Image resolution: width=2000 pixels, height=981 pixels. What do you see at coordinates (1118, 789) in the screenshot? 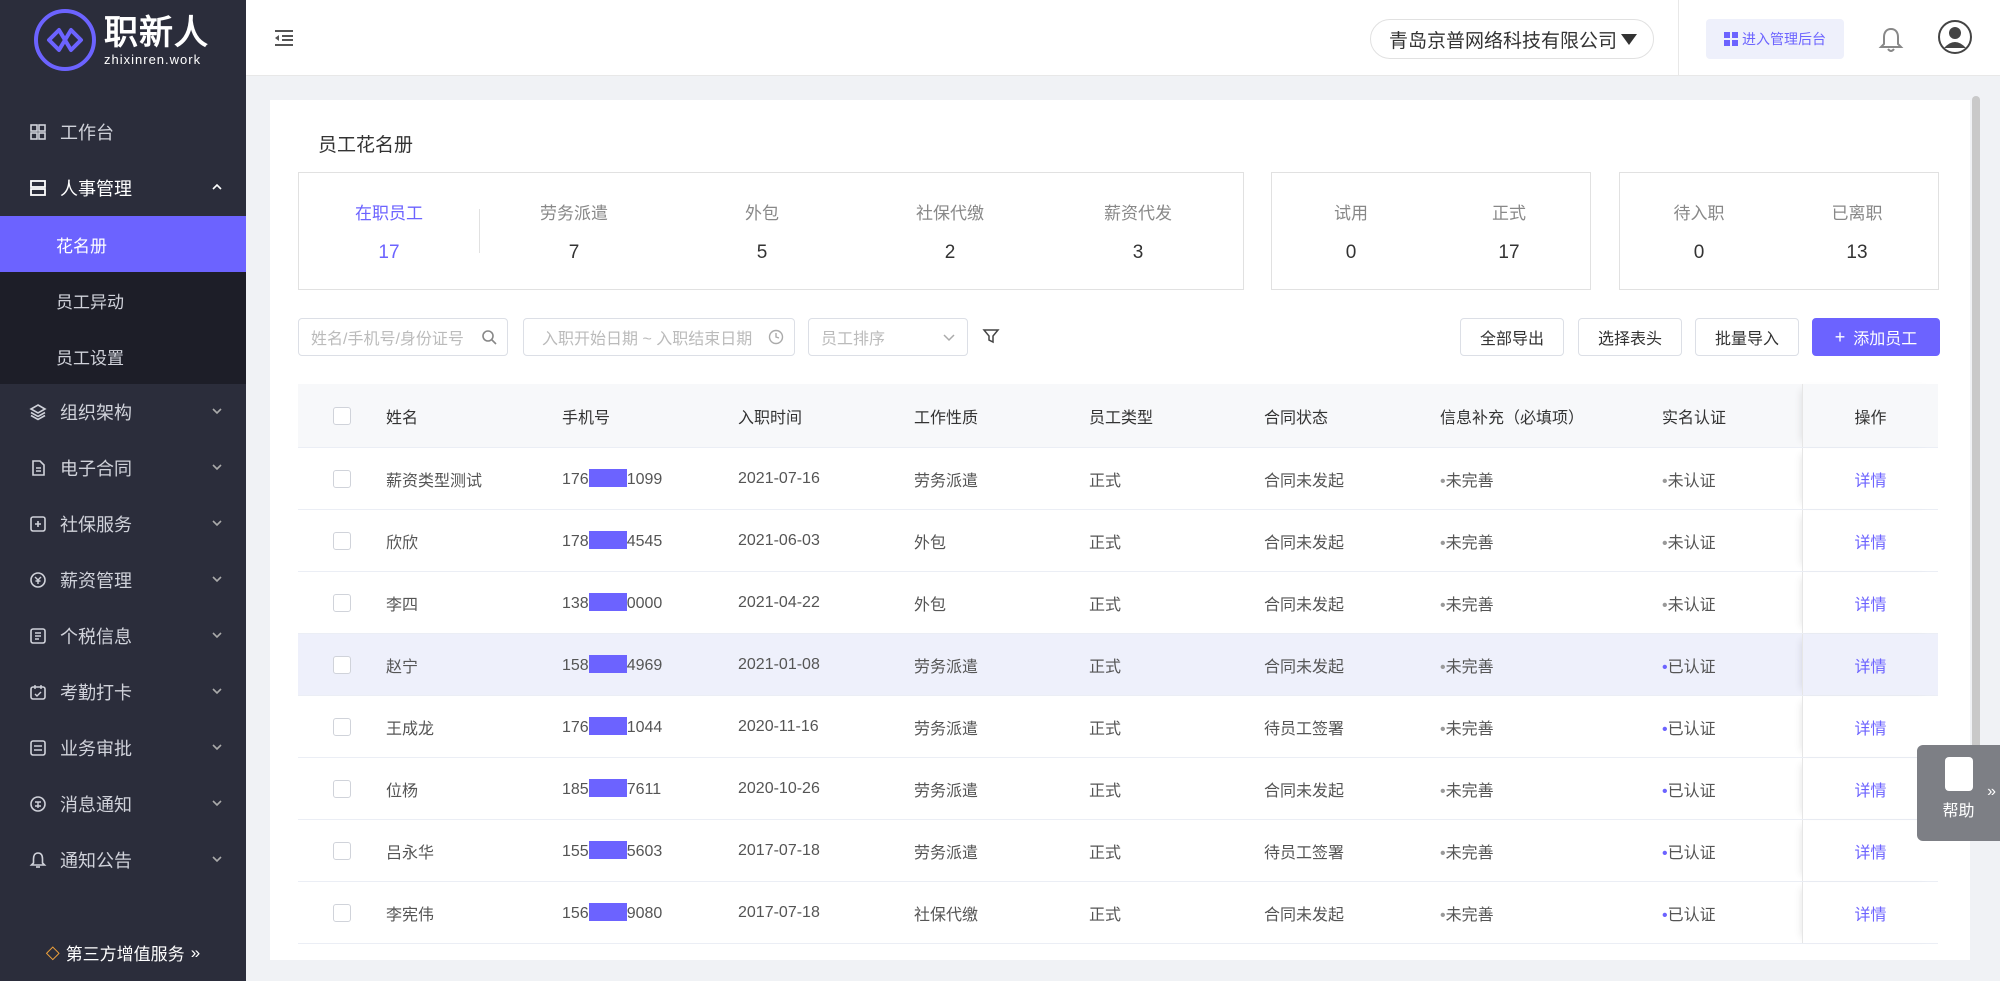
I see `table-row: 位杨 185 7611 2020-10-26 劳务派遣 正式 合同未发起 •未完善 •已认证 详情` at bounding box center [1118, 789].